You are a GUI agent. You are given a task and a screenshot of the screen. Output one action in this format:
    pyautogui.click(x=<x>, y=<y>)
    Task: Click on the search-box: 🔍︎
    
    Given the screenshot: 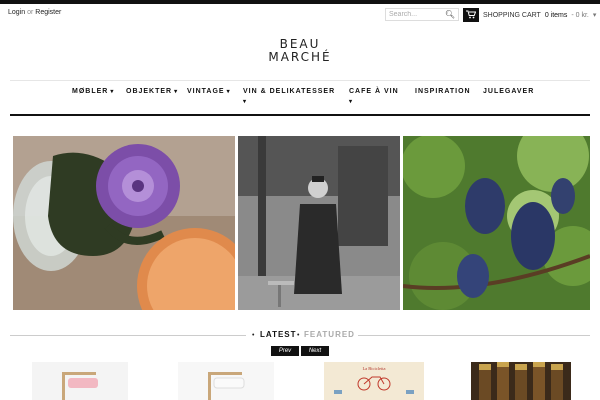 What is the action you would take?
    pyautogui.click(x=422, y=14)
    